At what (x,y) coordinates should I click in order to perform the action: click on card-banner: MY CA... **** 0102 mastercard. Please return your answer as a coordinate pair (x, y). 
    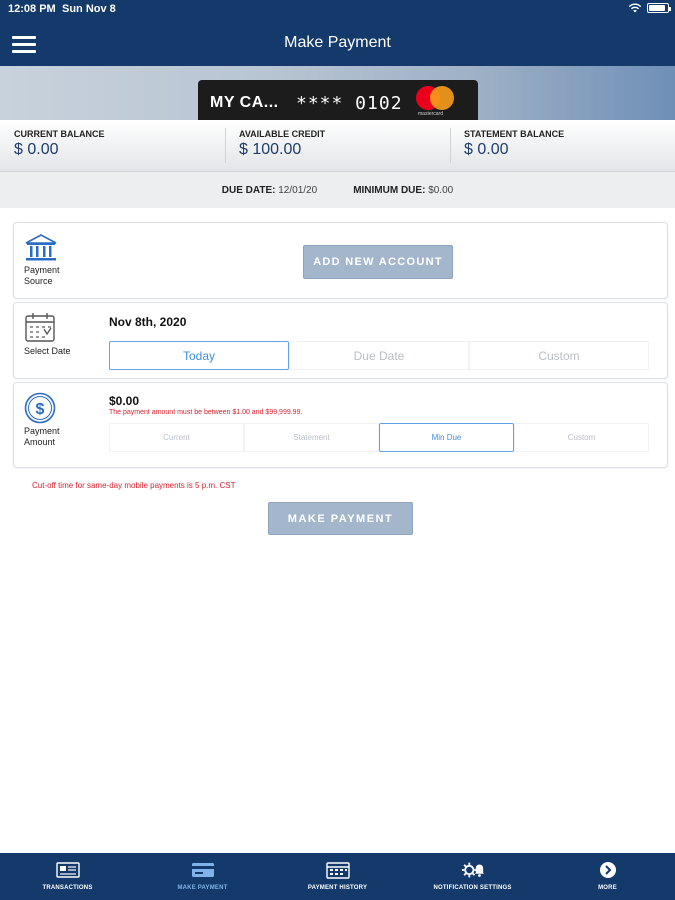
    Looking at the image, I should click on (337, 93).